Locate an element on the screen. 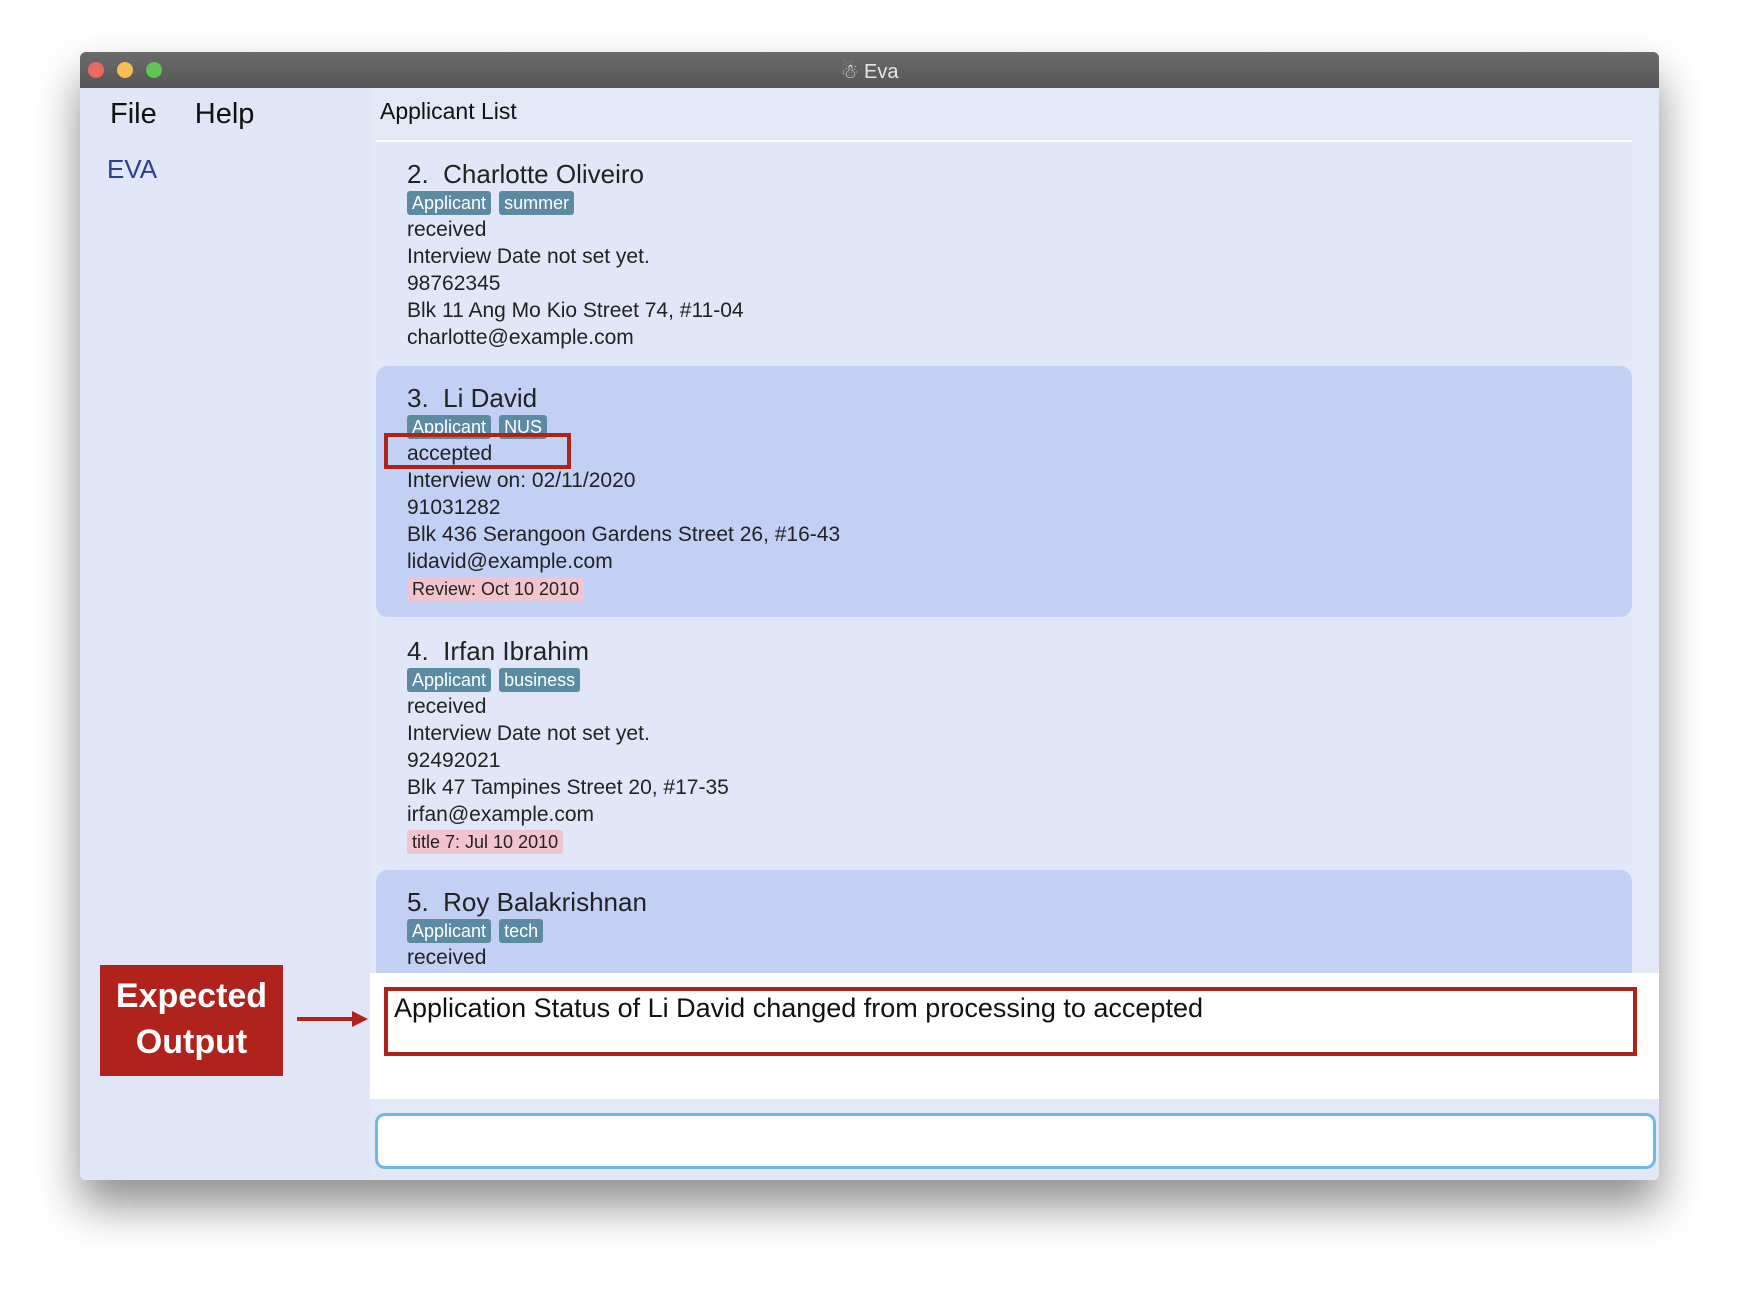 This screenshot has width=1740, height=1296. title-bar: ☃ Eva is located at coordinates (869, 70).